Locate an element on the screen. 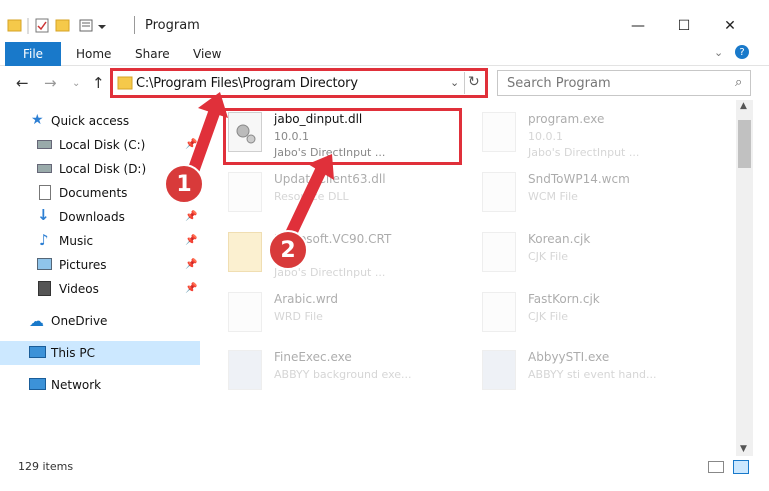  ribbon-expand-icon: ⌄ is located at coordinates (718, 52).